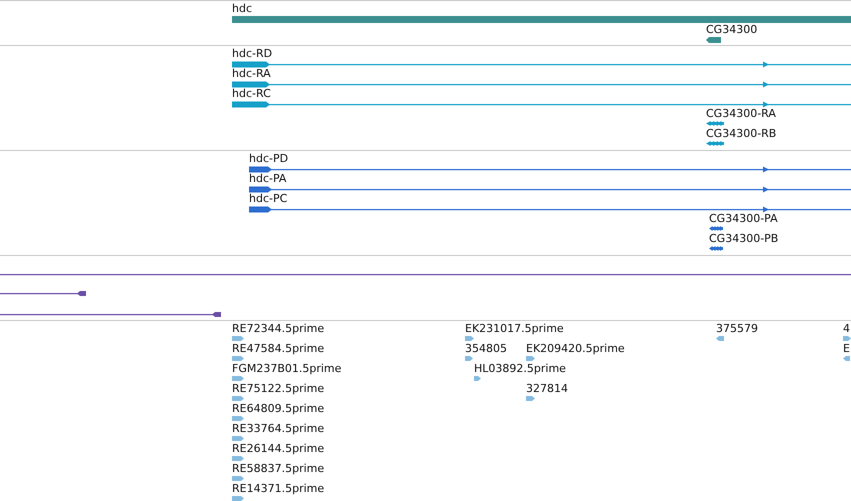 Image resolution: width=851 pixels, height=501 pixels. I want to click on feature-label: 354805, so click(486, 348).